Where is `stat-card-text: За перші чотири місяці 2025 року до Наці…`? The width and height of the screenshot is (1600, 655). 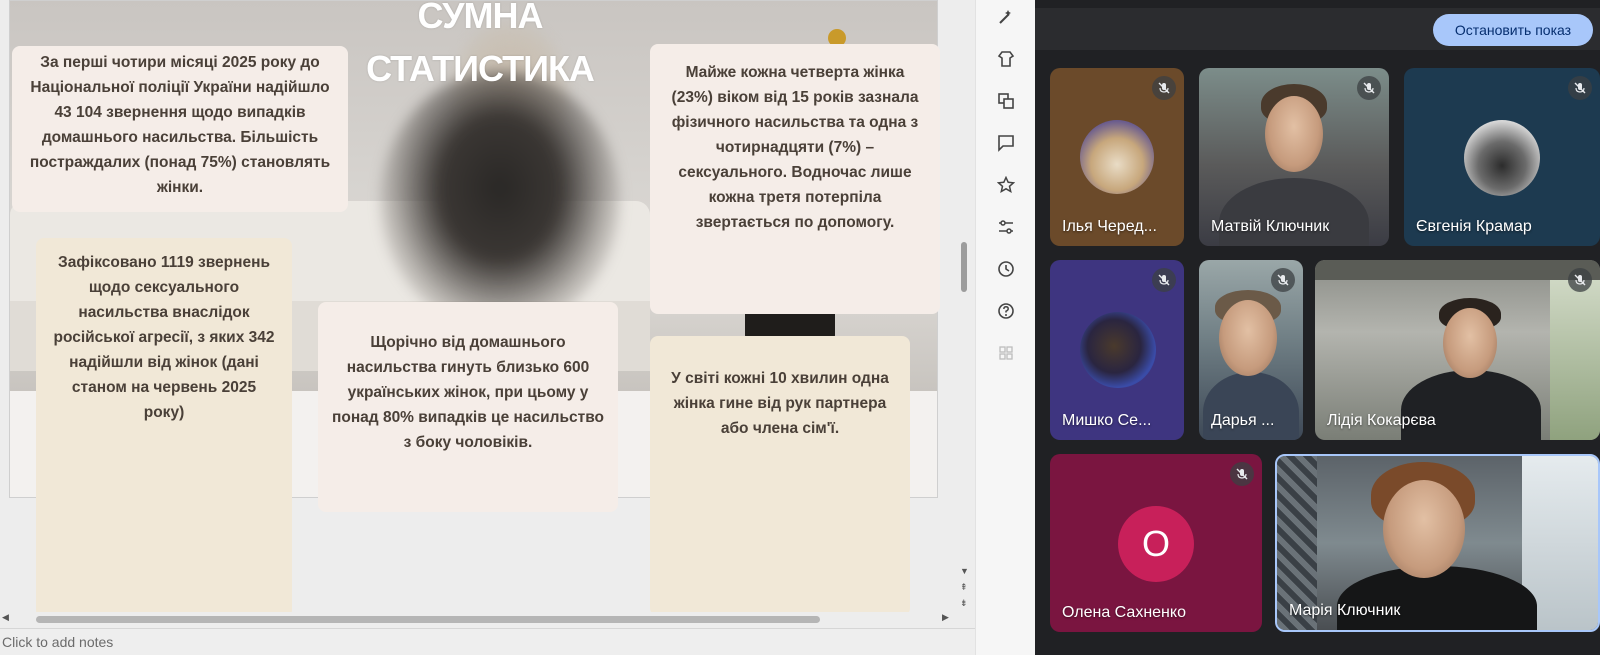
stat-card-text: За перші чотири місяці 2025 року до Наці… is located at coordinates (180, 125).